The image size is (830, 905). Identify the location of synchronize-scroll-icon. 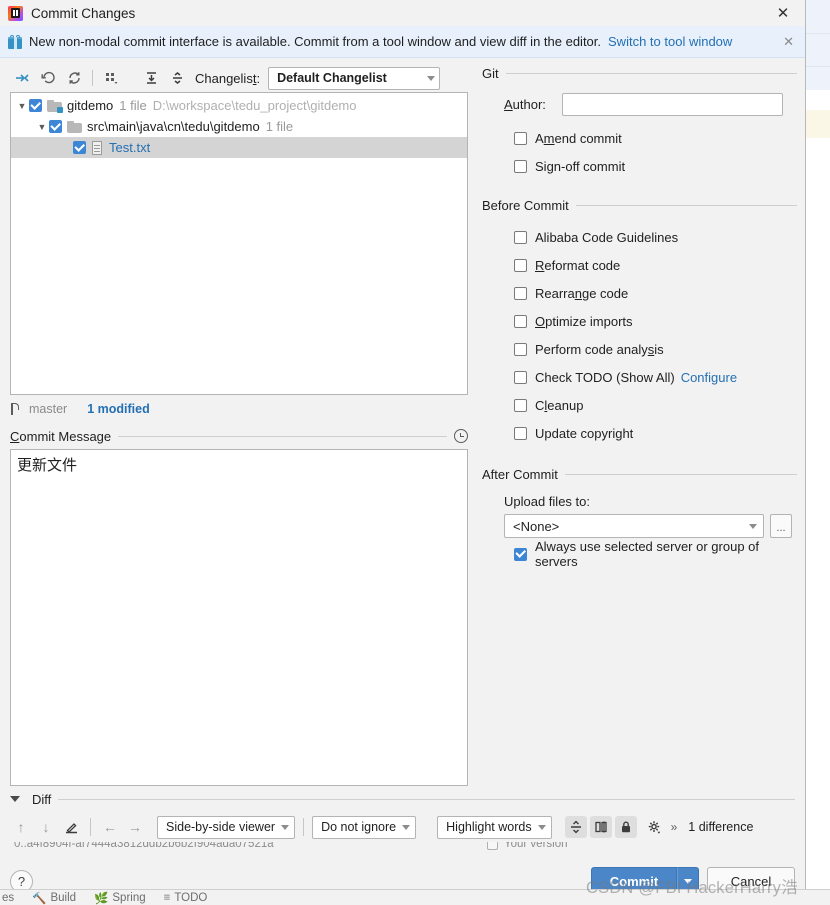
(600, 827).